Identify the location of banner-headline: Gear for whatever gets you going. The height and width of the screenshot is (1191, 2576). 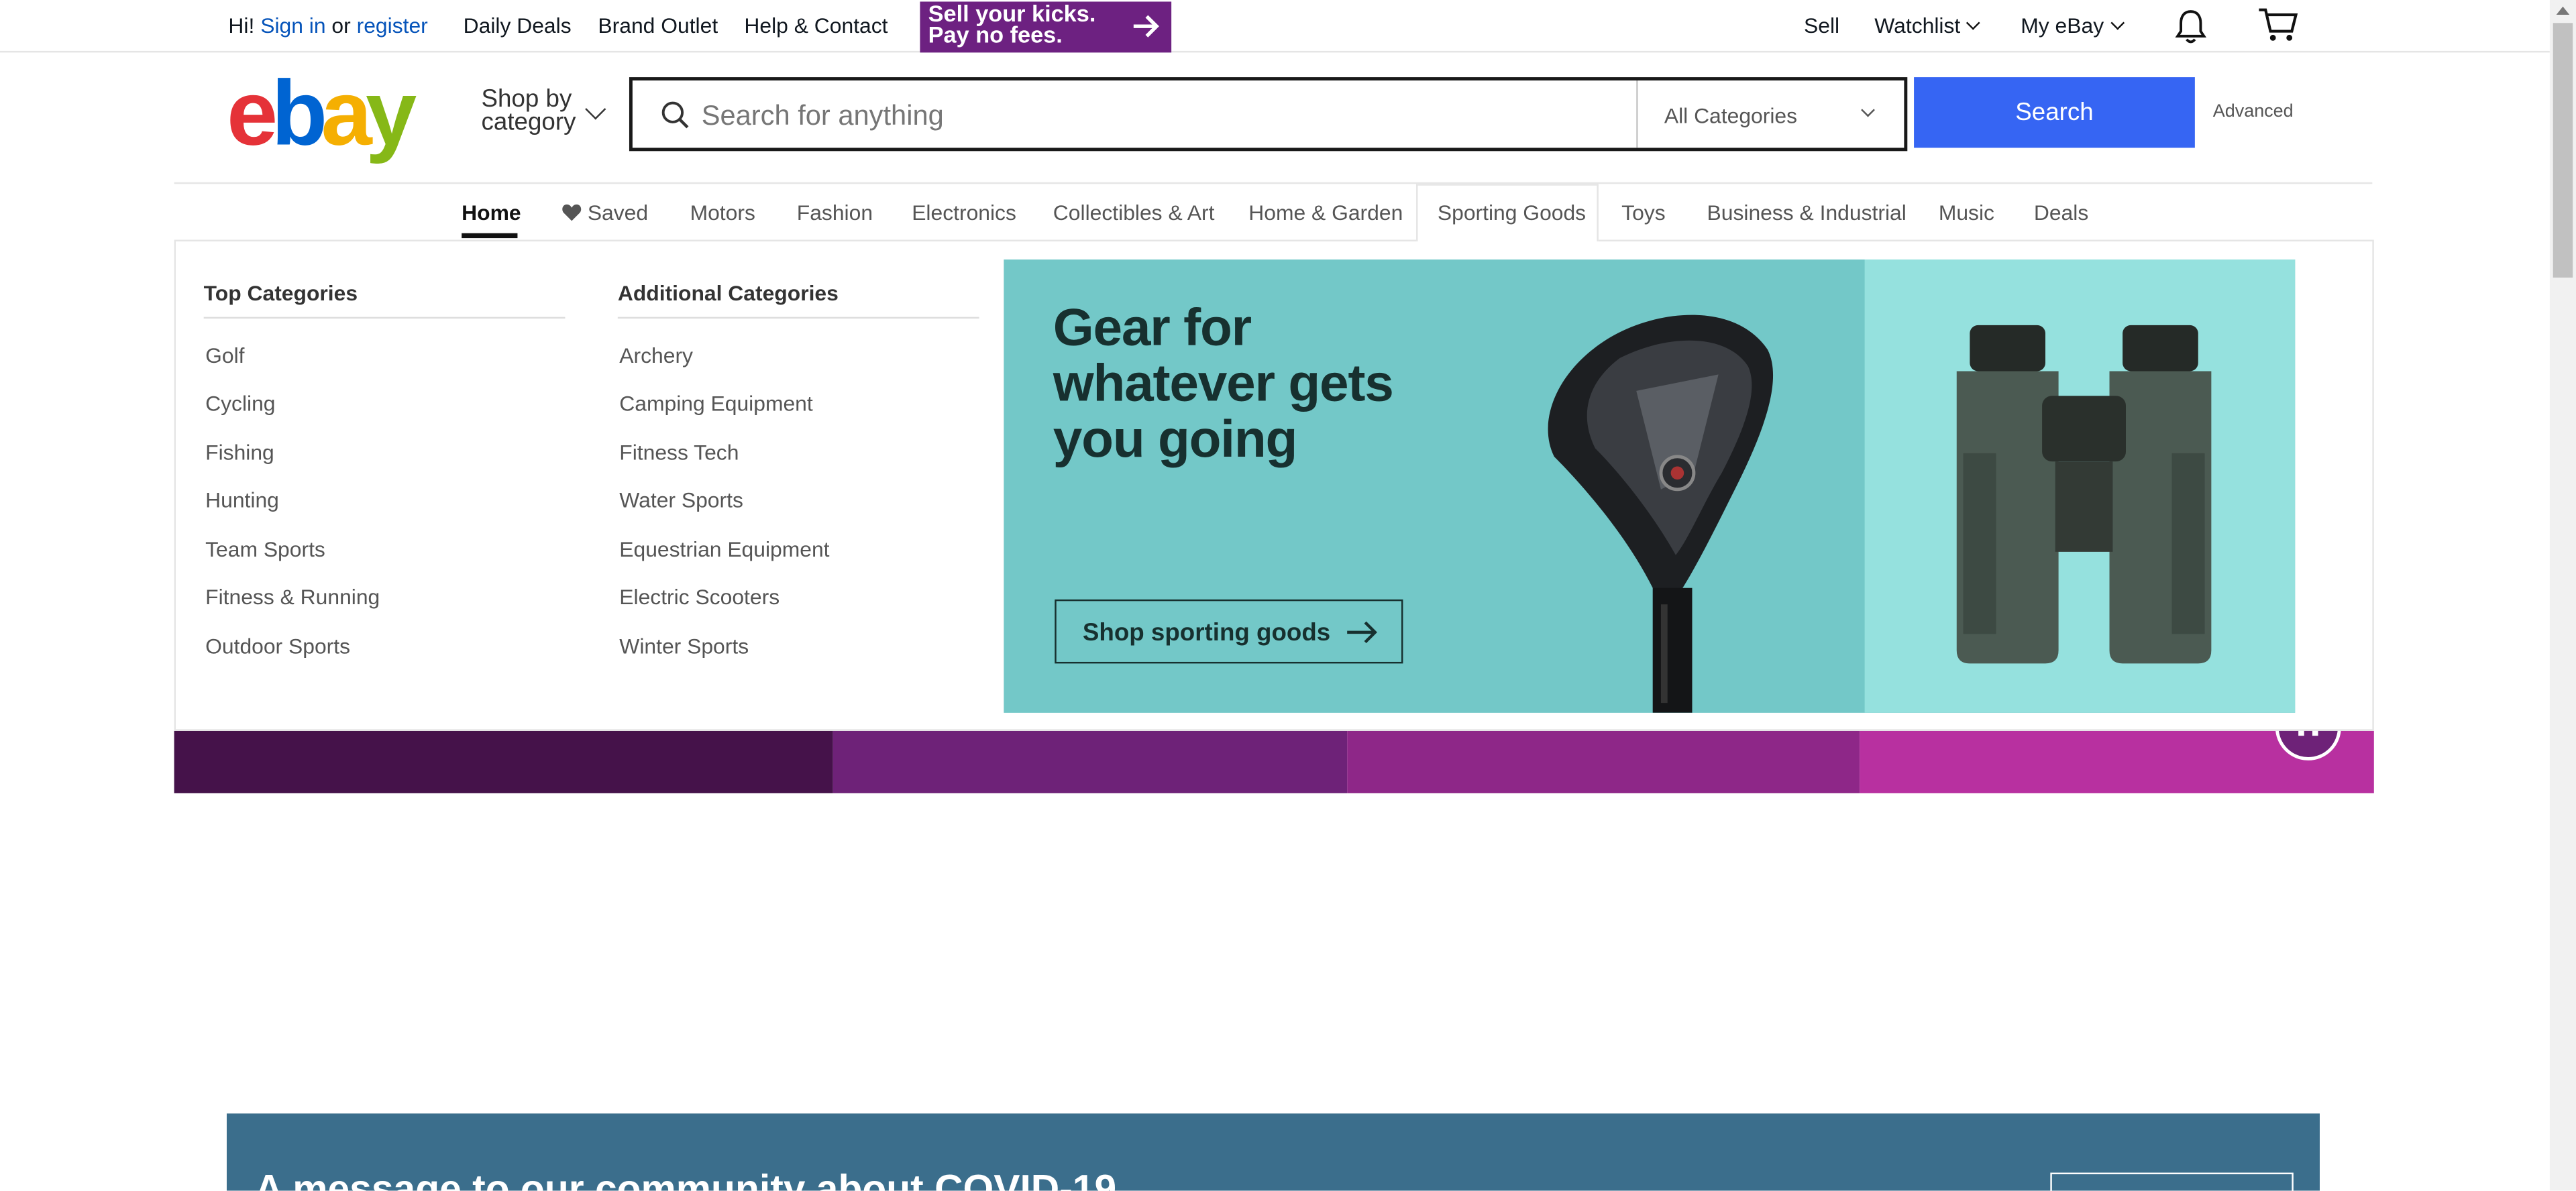
(1223, 382).